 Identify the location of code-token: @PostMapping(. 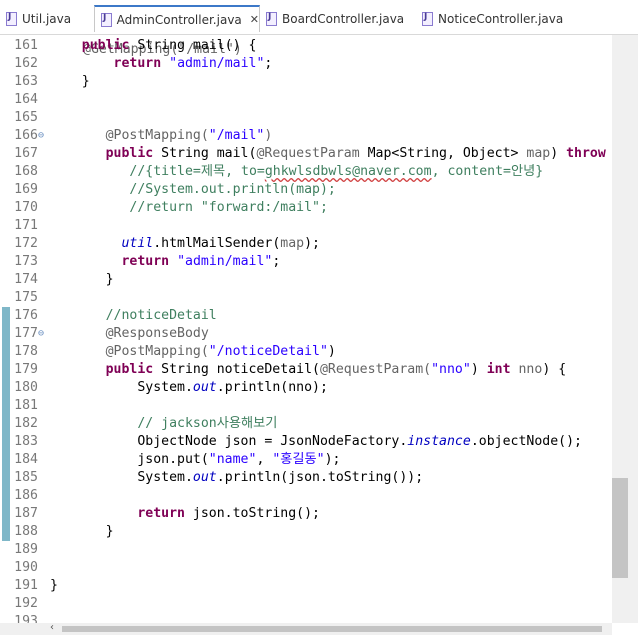
(157, 135).